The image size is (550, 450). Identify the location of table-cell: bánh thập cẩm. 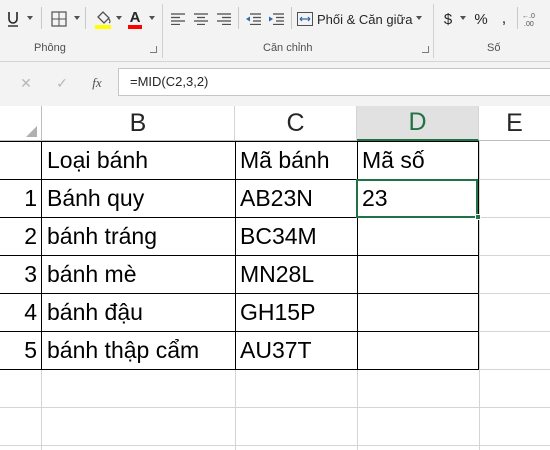
(123, 350).